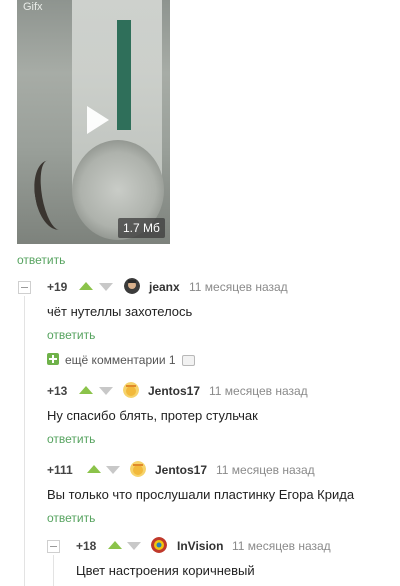  Describe the element at coordinates (57, 391) in the screenshot. I see `comment-rating: +13` at that location.